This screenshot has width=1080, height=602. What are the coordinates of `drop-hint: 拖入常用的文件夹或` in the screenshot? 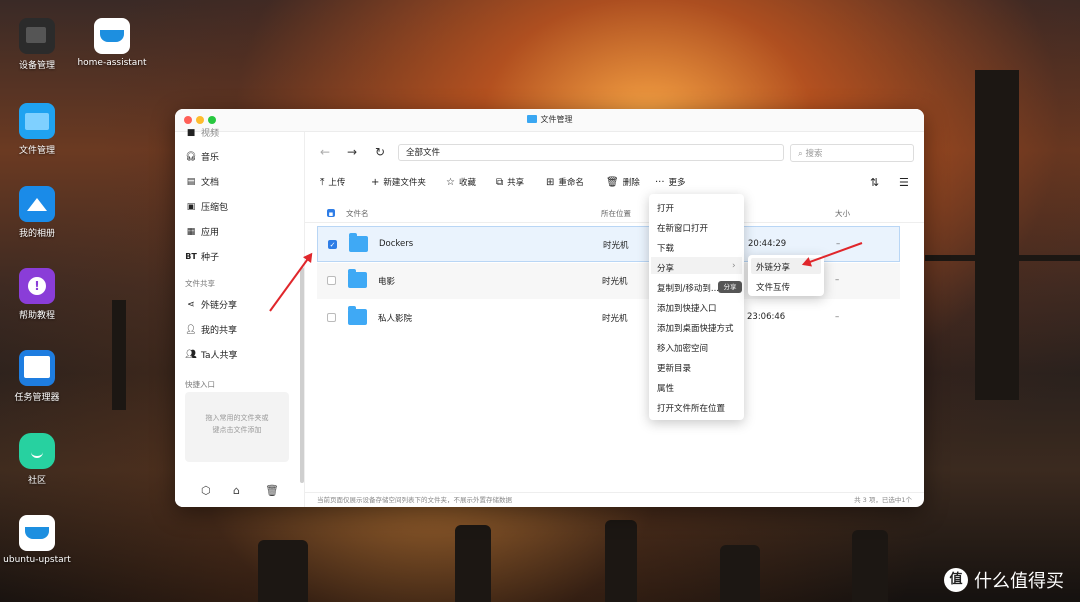 It's located at (237, 418).